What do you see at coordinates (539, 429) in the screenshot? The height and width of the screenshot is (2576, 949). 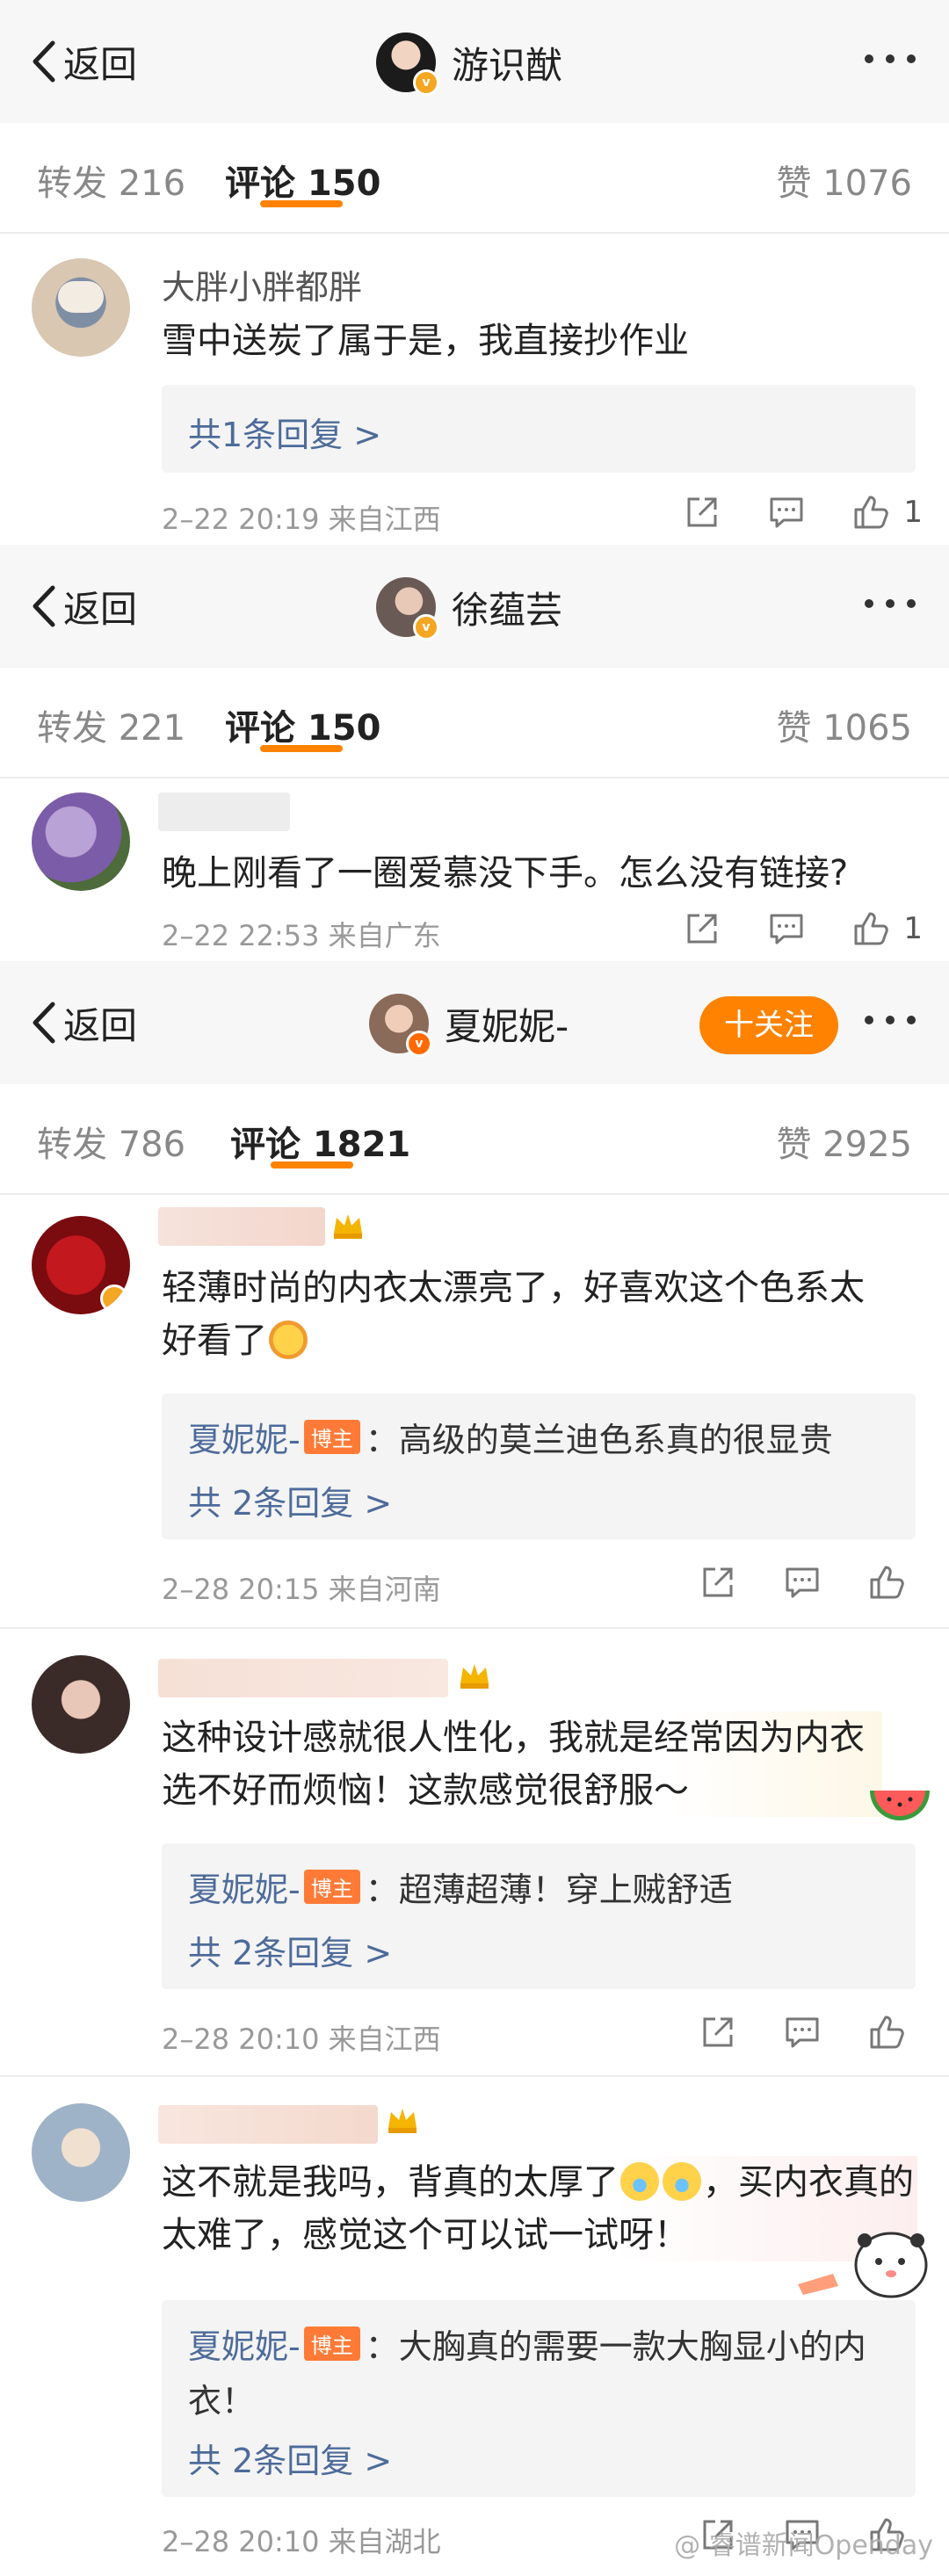 I see `reply-box: 共1条回复 >` at bounding box center [539, 429].